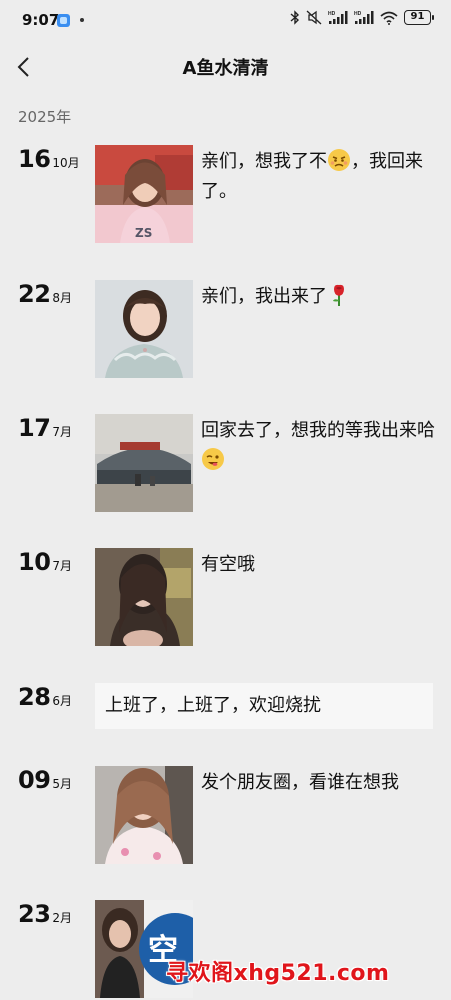  I want to click on post-text-card: 上班了，上班了，欢迎烧扰, so click(264, 706).